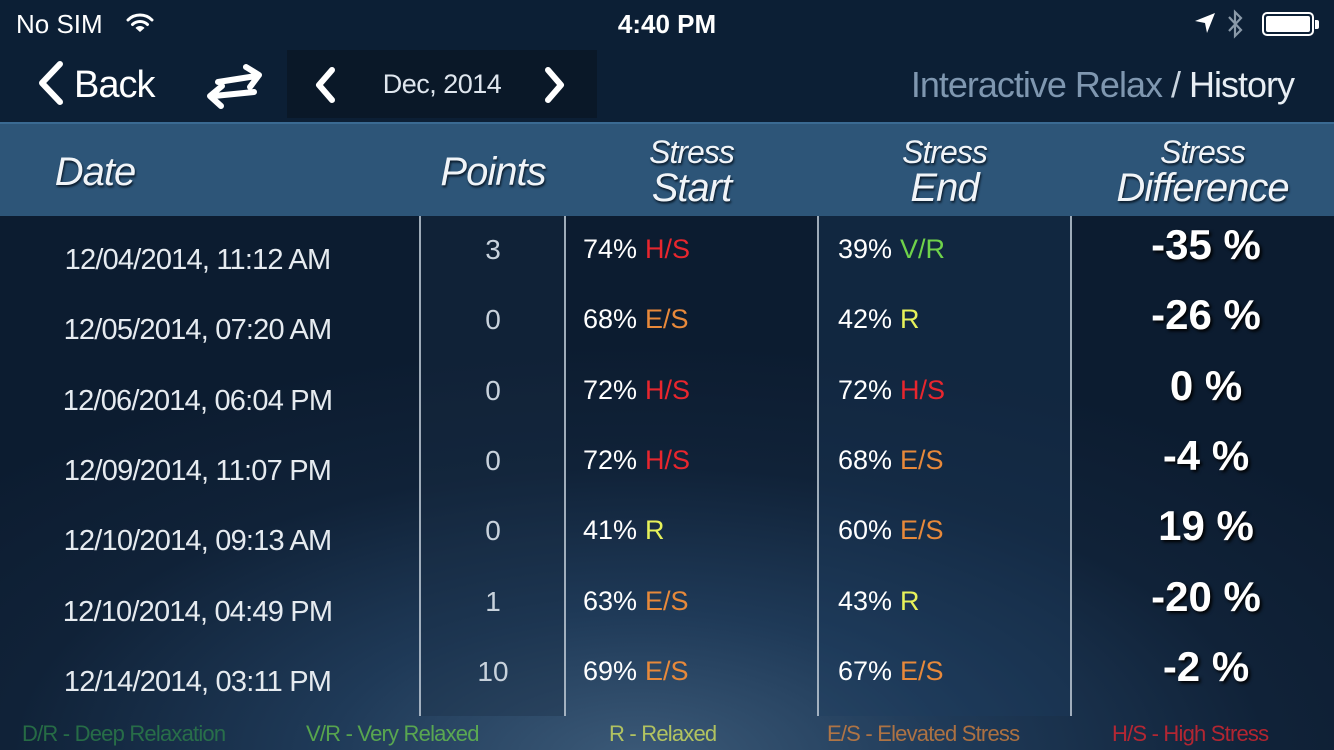  I want to click on breadcrumb-page: History, so click(1241, 84).